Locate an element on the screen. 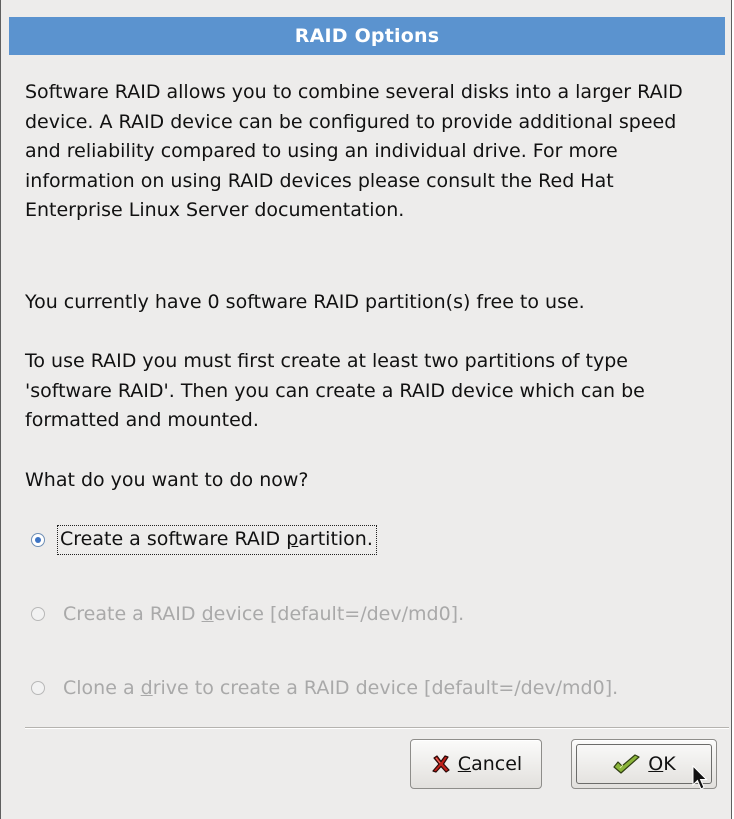 Image resolution: width=734 pixels, height=819 pixels. option-text: Create a RAID is located at coordinates (132, 614).